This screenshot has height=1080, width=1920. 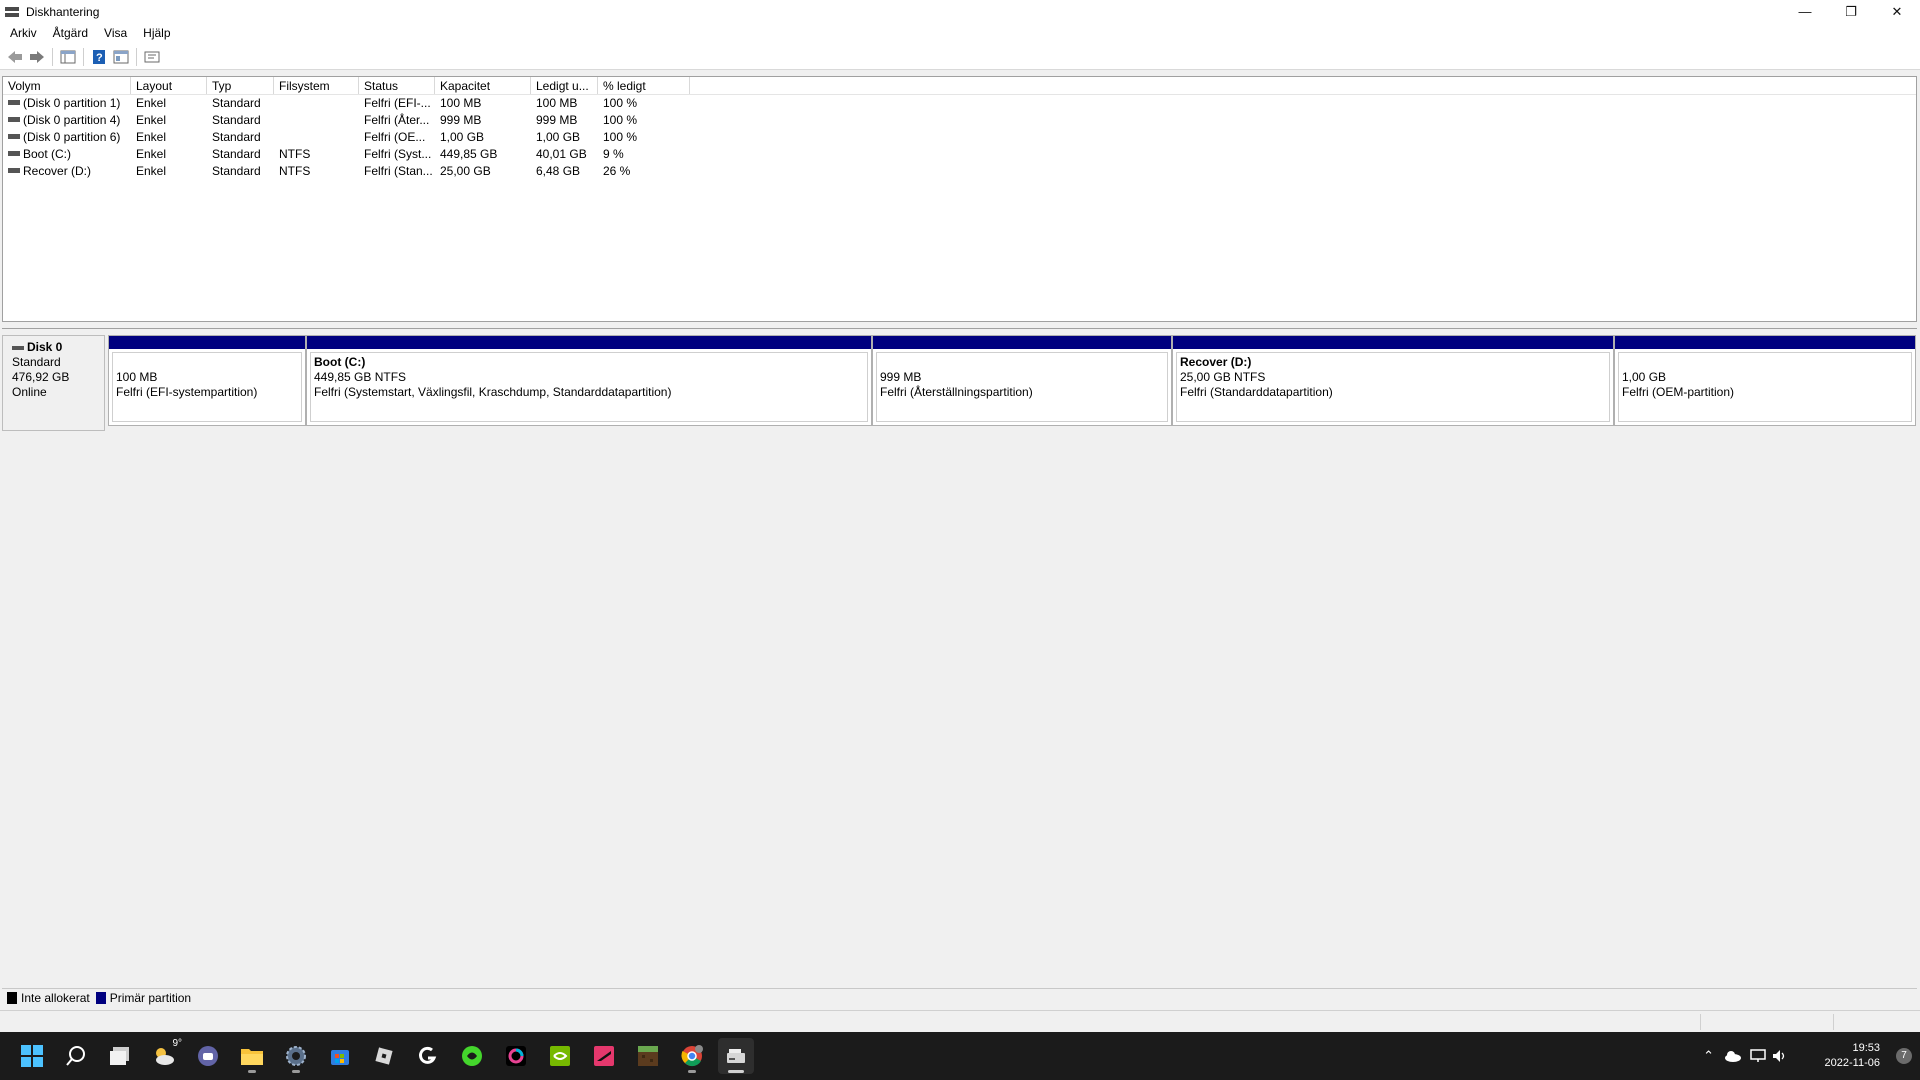 What do you see at coordinates (1223, 377) in the screenshot?
I see `partition-size: 25,00 GB NTFS` at bounding box center [1223, 377].